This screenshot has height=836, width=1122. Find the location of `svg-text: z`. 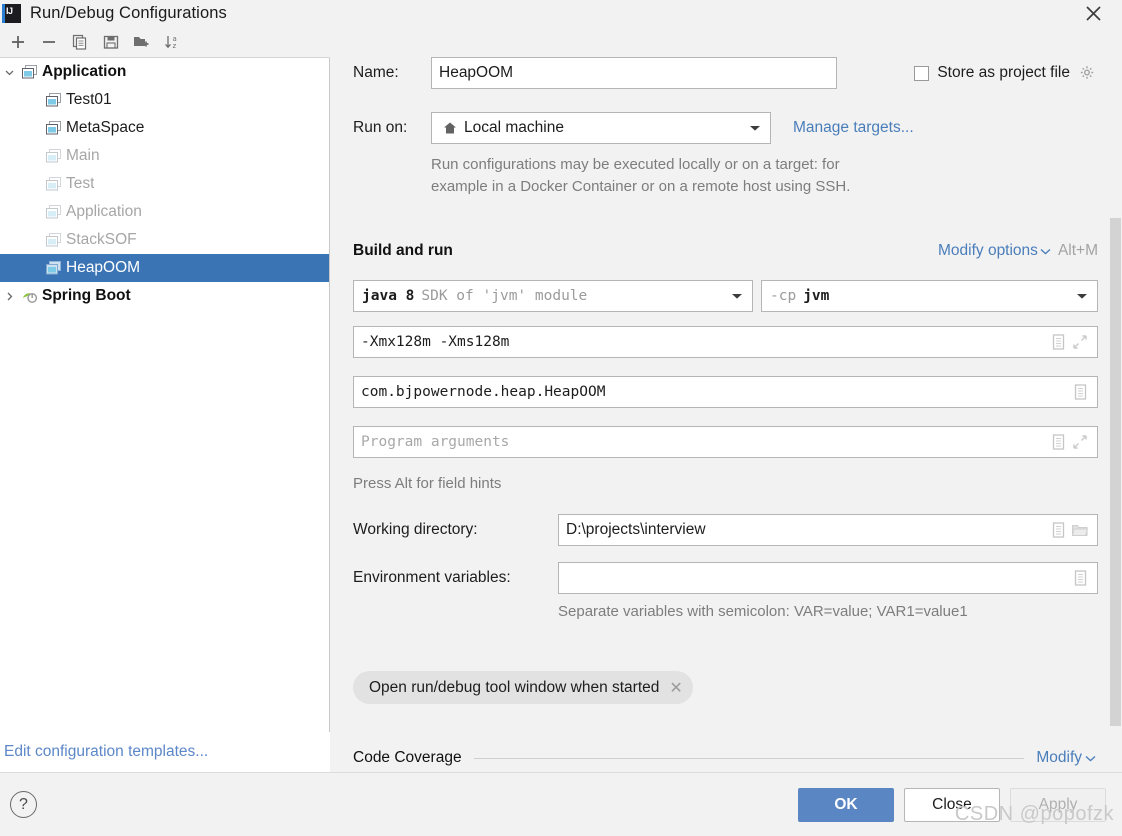

svg-text: z is located at coordinates (175, 46).